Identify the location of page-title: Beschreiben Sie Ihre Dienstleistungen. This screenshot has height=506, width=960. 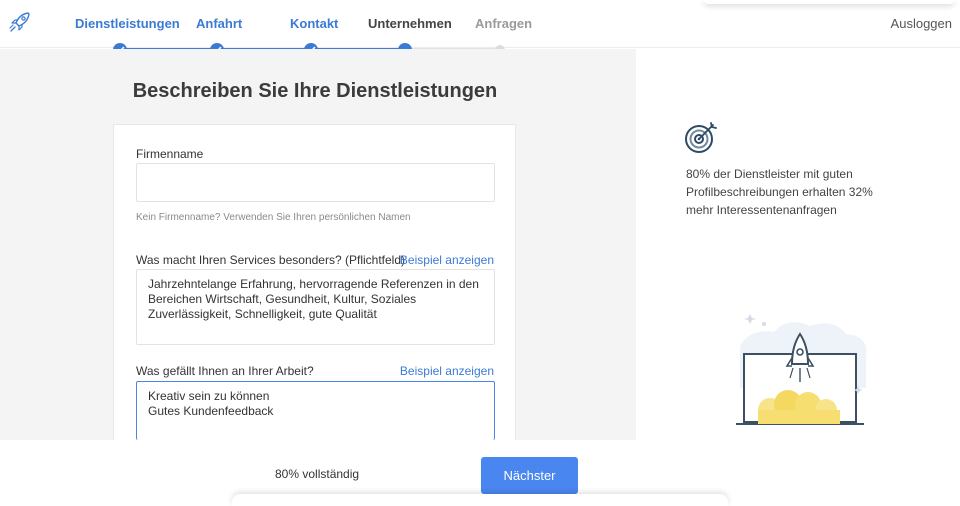
(315, 91).